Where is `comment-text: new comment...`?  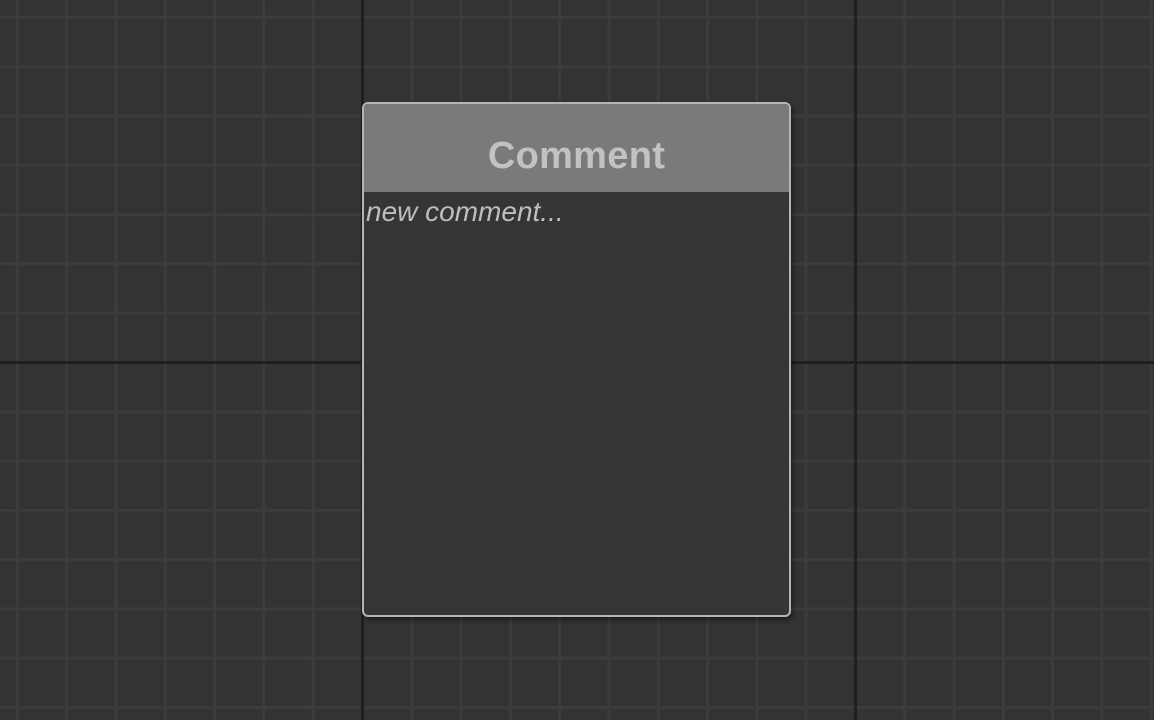
comment-text: new comment... is located at coordinates (465, 212).